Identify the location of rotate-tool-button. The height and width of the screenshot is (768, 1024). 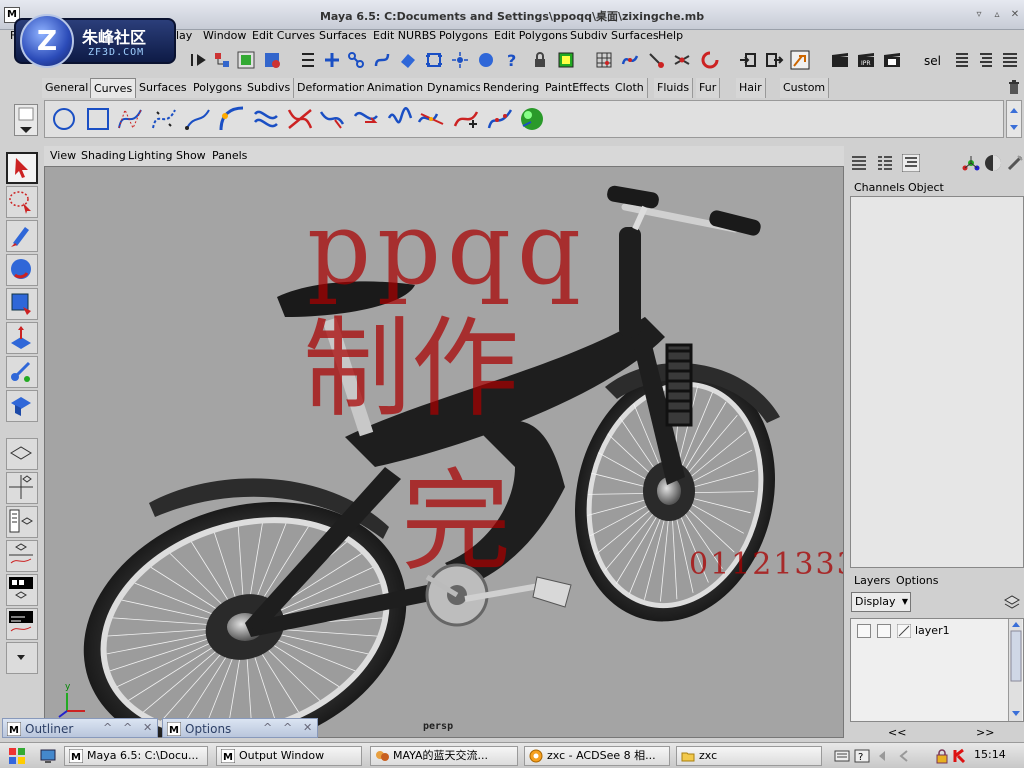
(22, 304).